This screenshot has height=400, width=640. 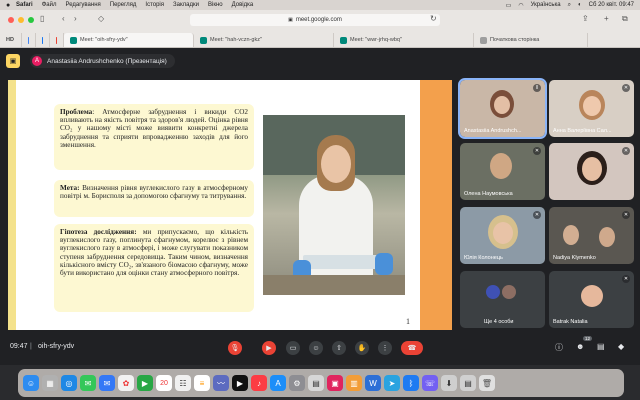 What do you see at coordinates (531, 40) in the screenshot?
I see `tab-start-page: Початкова сторінка` at bounding box center [531, 40].